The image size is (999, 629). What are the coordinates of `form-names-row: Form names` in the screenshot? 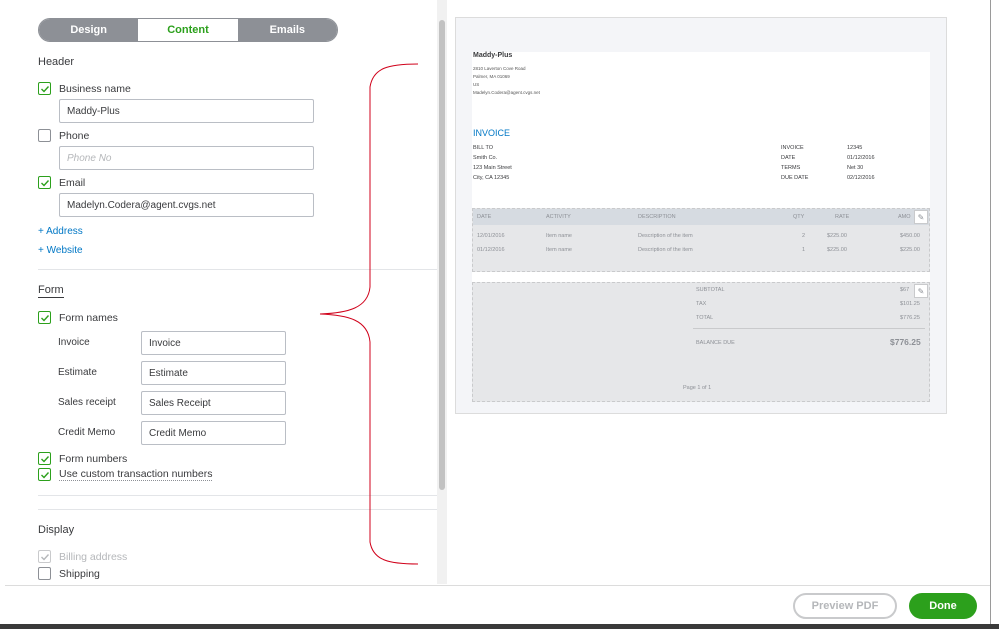 It's located at (78, 317).